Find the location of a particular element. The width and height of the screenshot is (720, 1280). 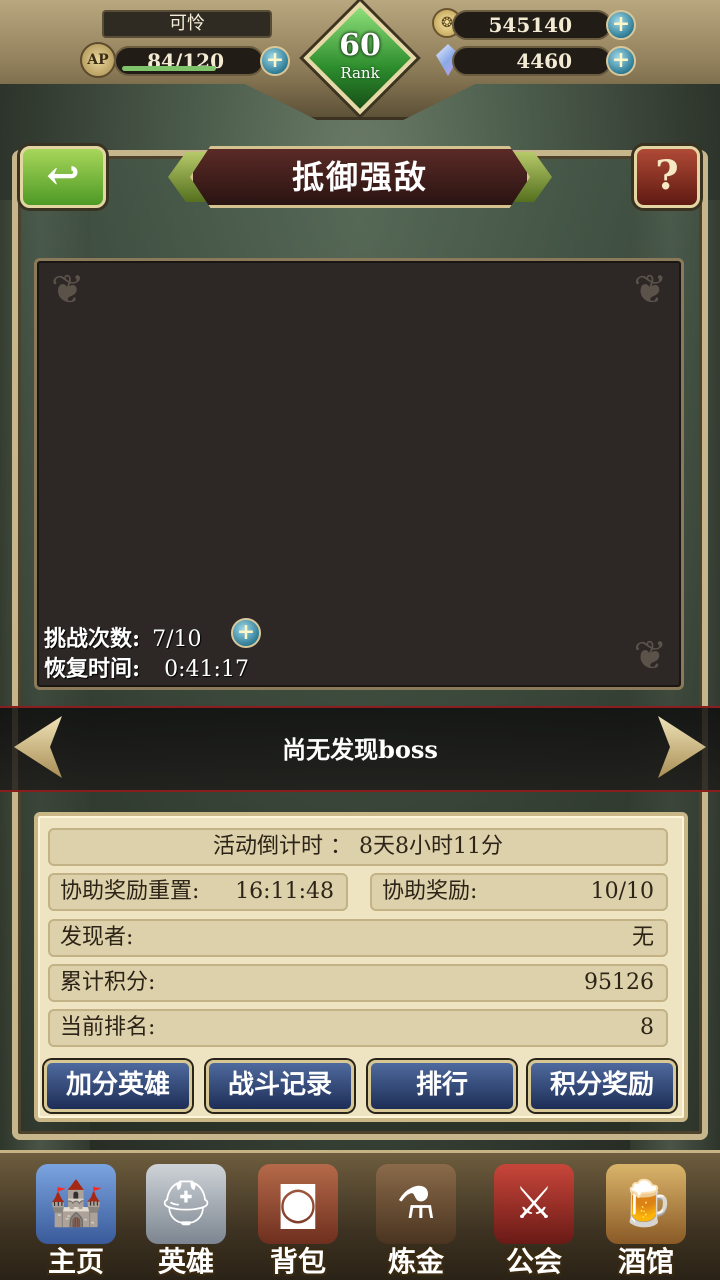

finder-label: 发现者: is located at coordinates (97, 937).